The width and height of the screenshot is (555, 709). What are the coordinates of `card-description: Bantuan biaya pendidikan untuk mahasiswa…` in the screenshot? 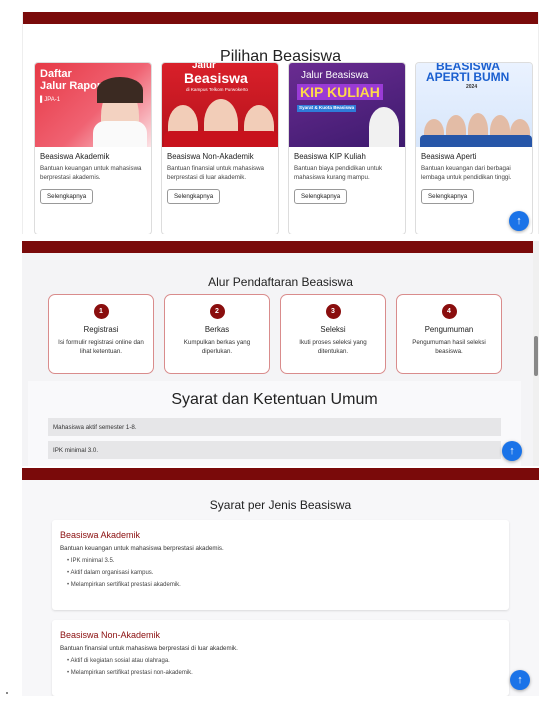 It's located at (338, 173).